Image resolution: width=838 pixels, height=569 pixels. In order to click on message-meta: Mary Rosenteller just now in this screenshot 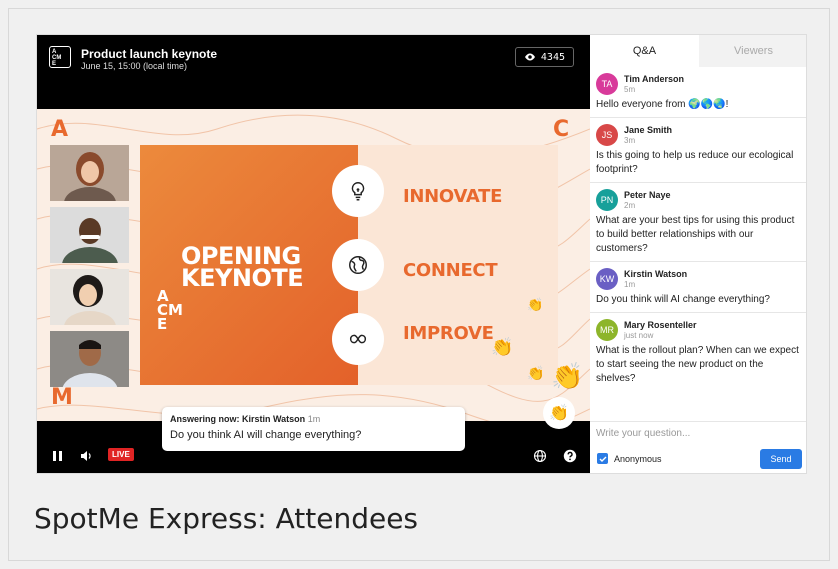, I will do `click(660, 330)`.